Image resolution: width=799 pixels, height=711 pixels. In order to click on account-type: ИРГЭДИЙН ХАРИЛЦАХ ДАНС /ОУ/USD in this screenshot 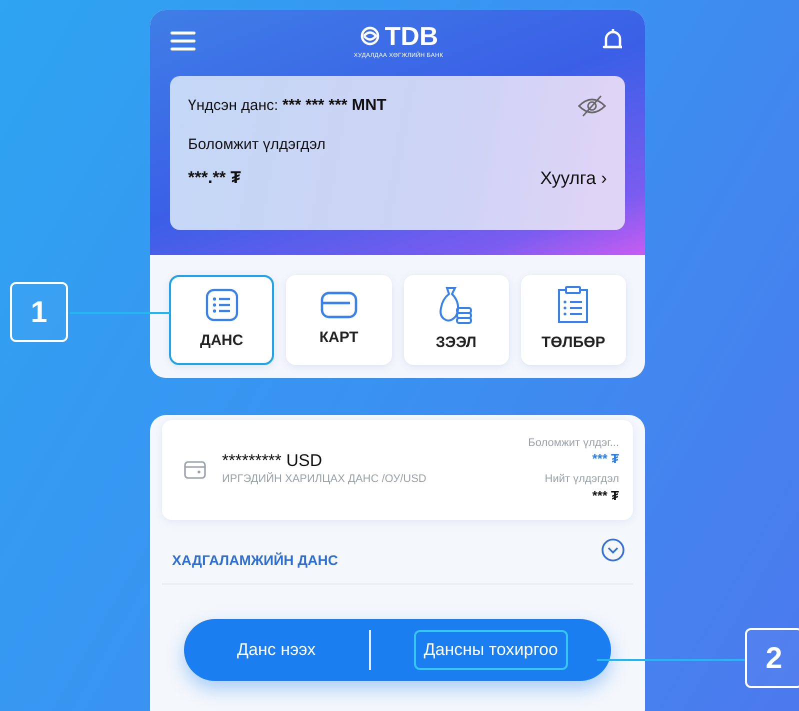, I will do `click(325, 479)`.